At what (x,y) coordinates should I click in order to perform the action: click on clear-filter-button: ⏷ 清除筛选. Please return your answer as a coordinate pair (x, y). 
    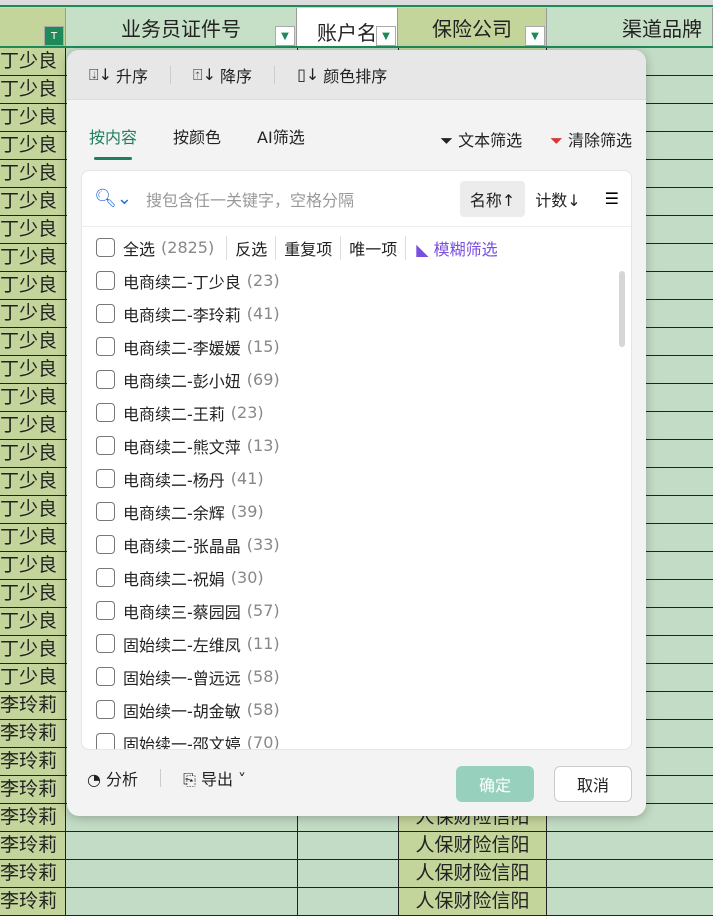
    Looking at the image, I should click on (591, 139).